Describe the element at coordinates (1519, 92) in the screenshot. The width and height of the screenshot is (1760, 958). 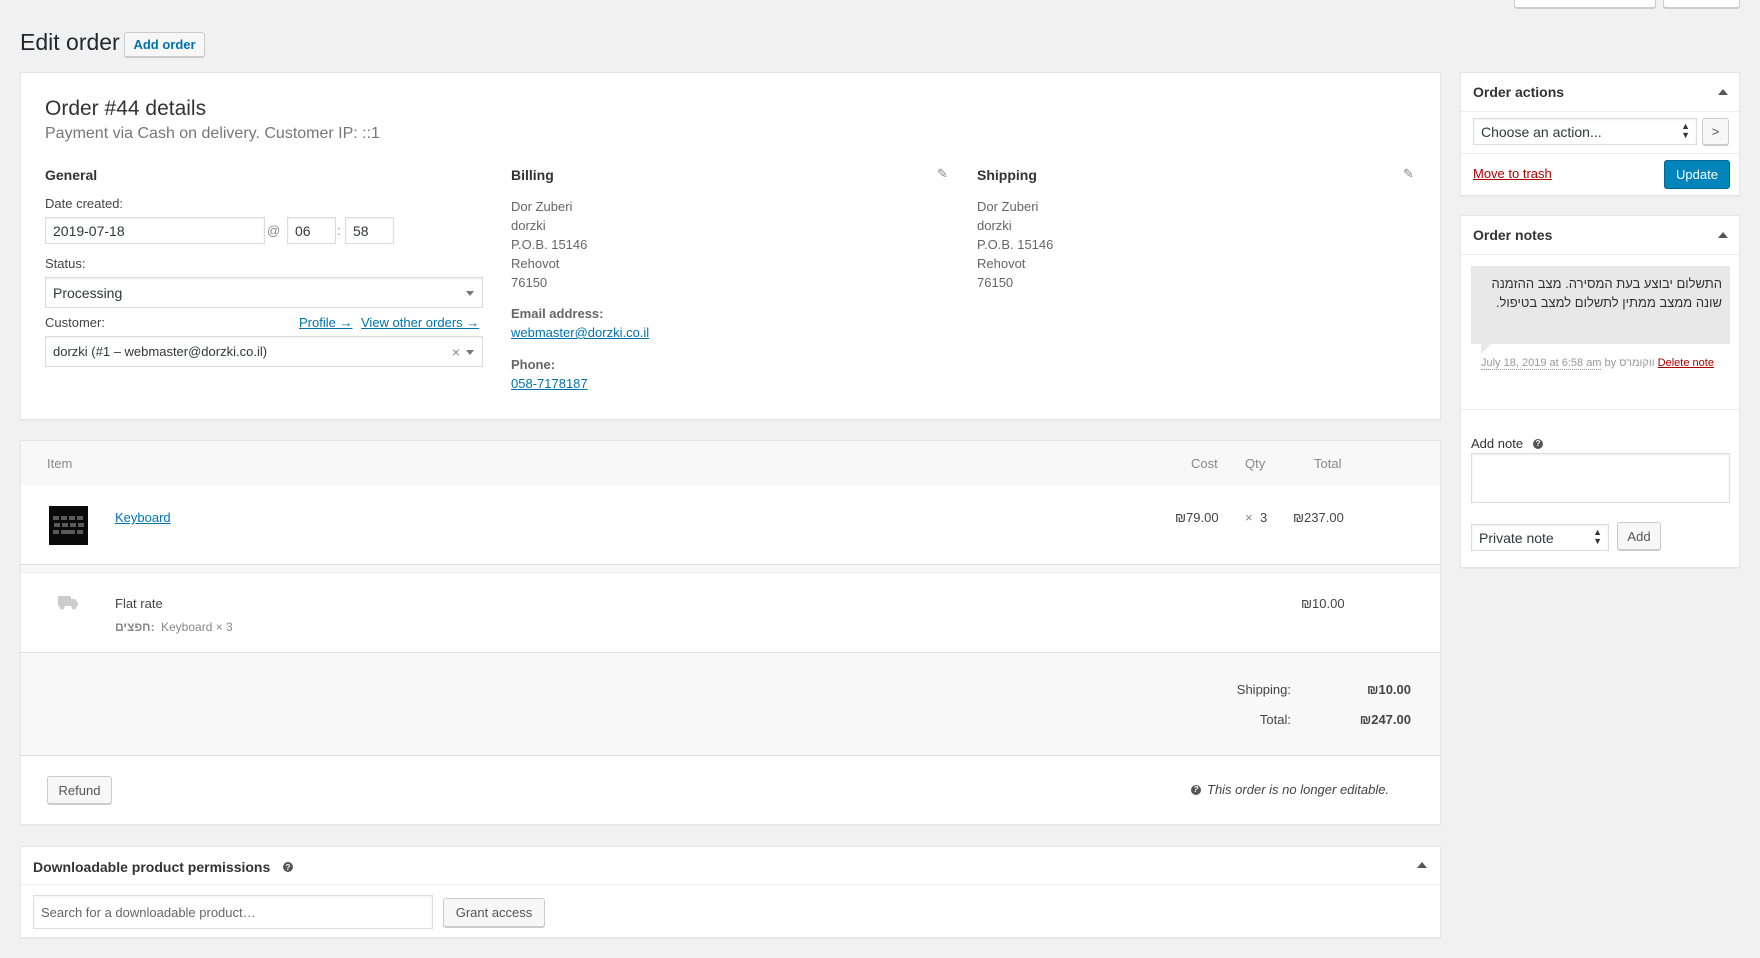
I see `order-actions-title: Order actions` at that location.